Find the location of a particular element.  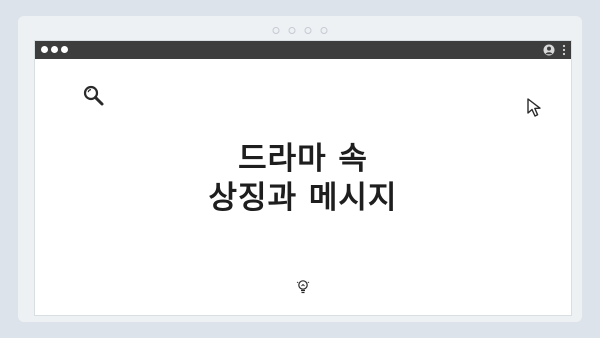

title-line-1: 드라마 속 is located at coordinates (303, 158).